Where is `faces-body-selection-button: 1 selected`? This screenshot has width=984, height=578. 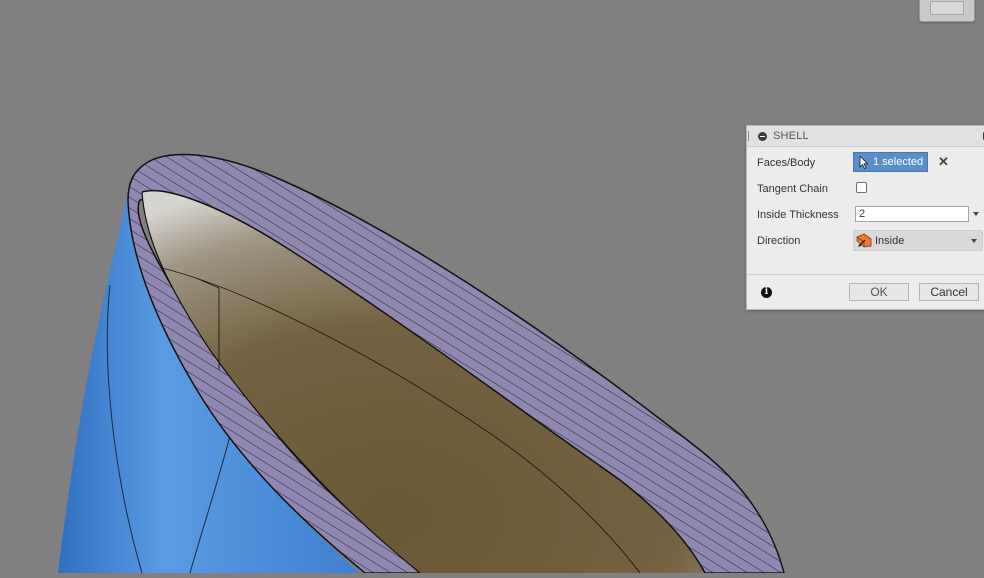 faces-body-selection-button: 1 selected is located at coordinates (890, 162).